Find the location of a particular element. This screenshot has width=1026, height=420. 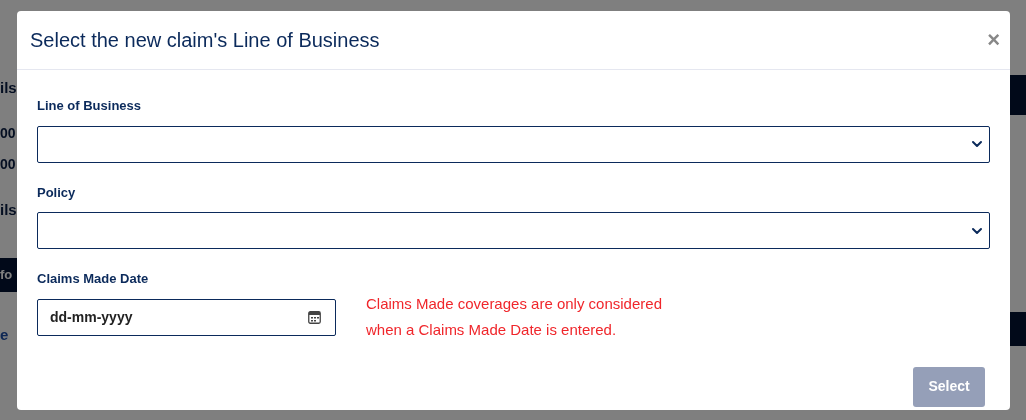

header-bar is located at coordinates (1018, 95).